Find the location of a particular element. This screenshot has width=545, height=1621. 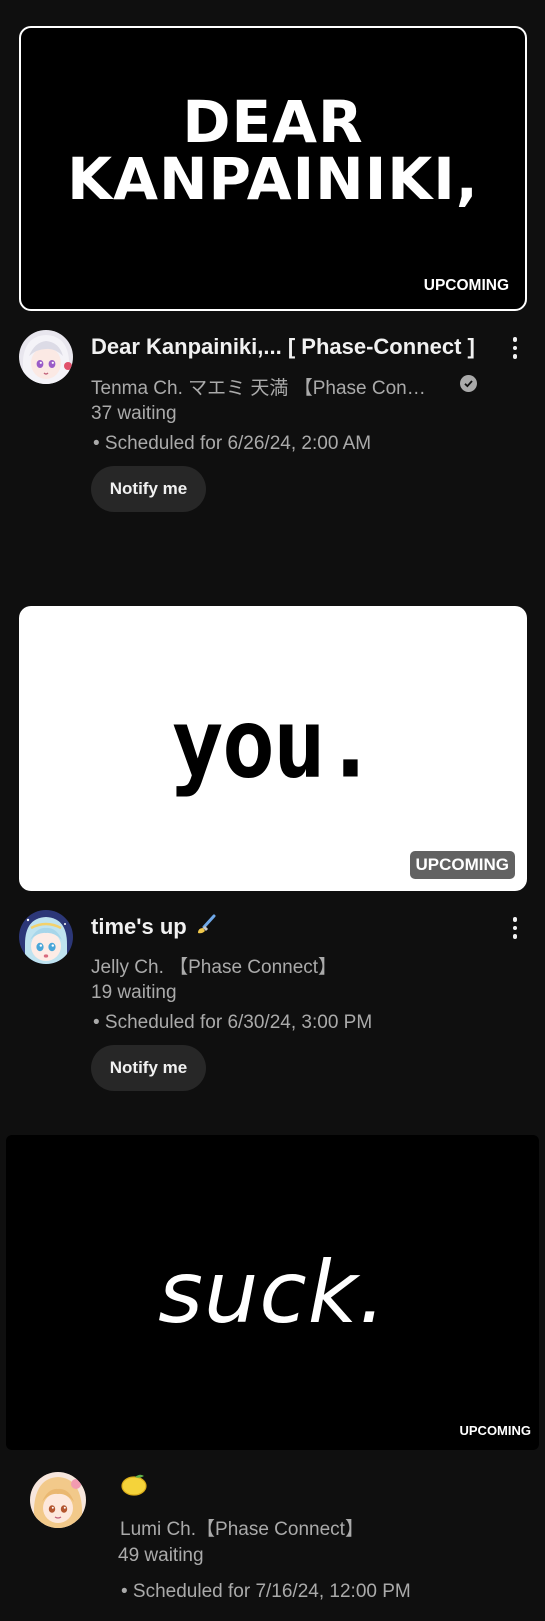

silver-hair-avatar-icon is located at coordinates (46, 357).